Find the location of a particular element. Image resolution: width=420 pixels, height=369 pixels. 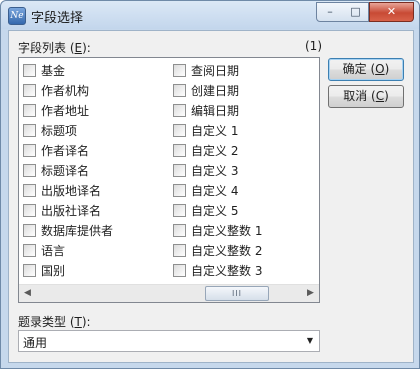

dropdown-arrow-icon: ▼ is located at coordinates (310, 341).